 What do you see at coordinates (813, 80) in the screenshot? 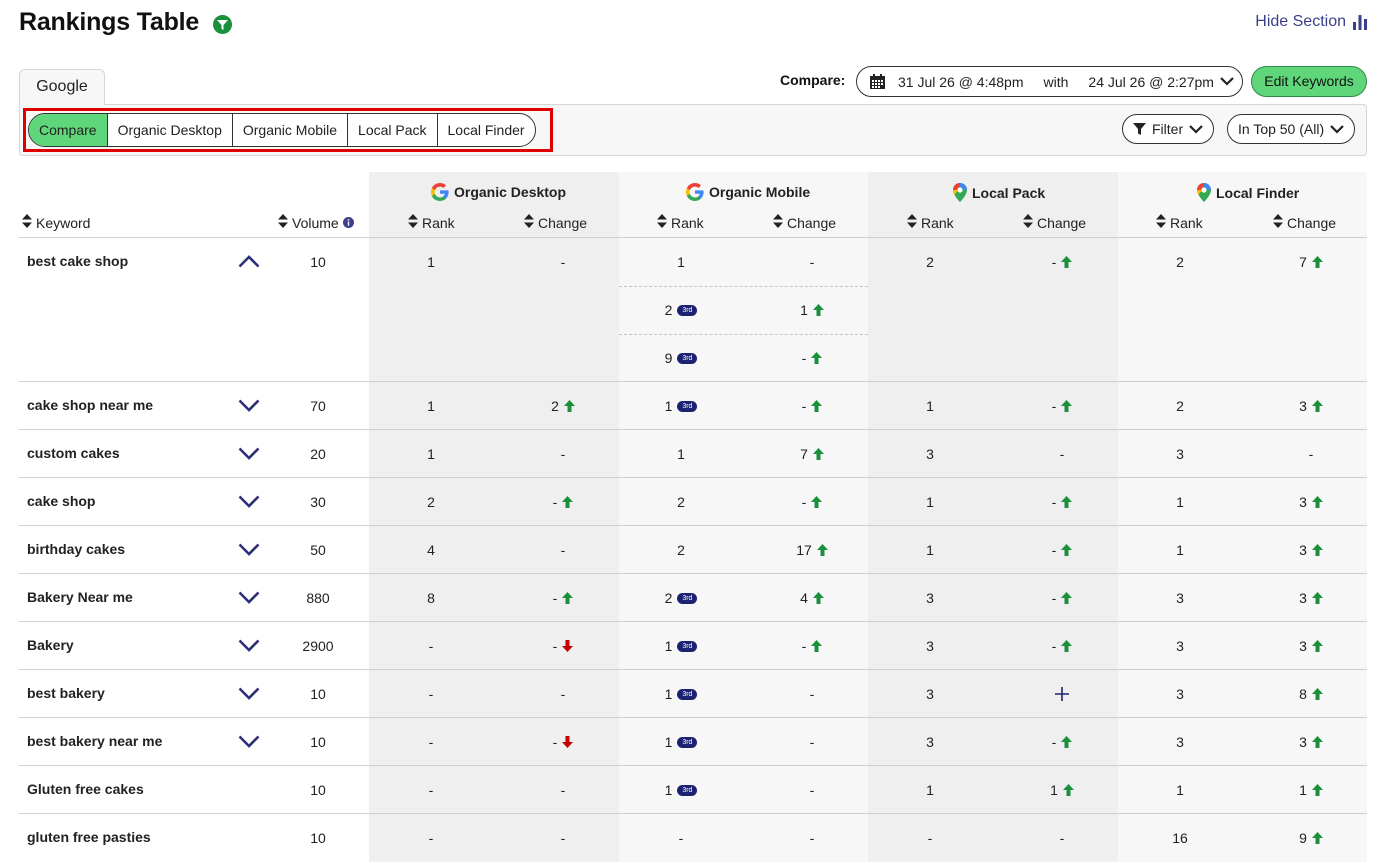
I see `compare-label: Compare:` at bounding box center [813, 80].